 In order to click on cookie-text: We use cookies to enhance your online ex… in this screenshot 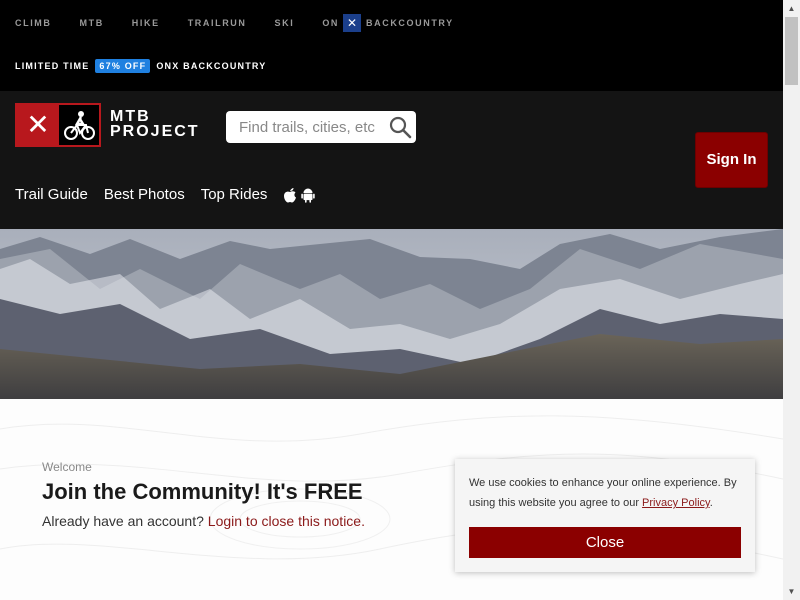, I will do `click(606, 493)`.